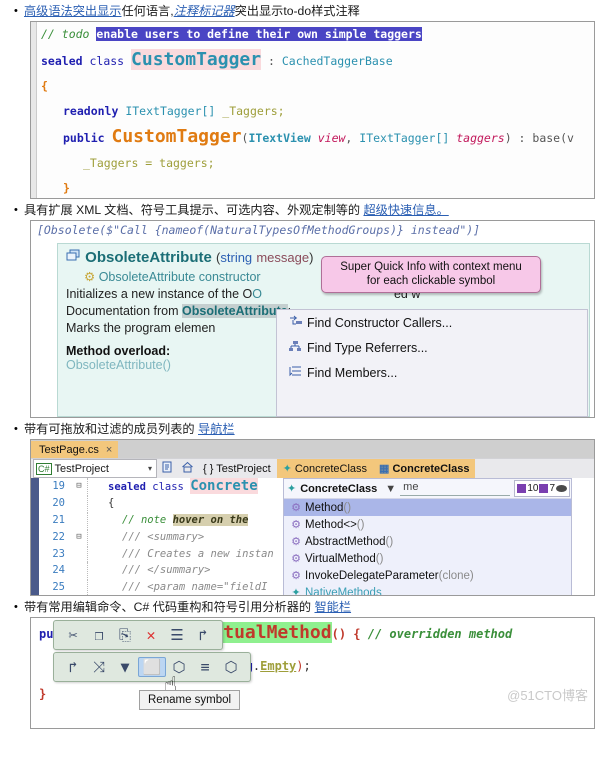 This screenshot has width=603, height=781. Describe the element at coordinates (236, 257) in the screenshot. I see `param-type-string: string` at that location.